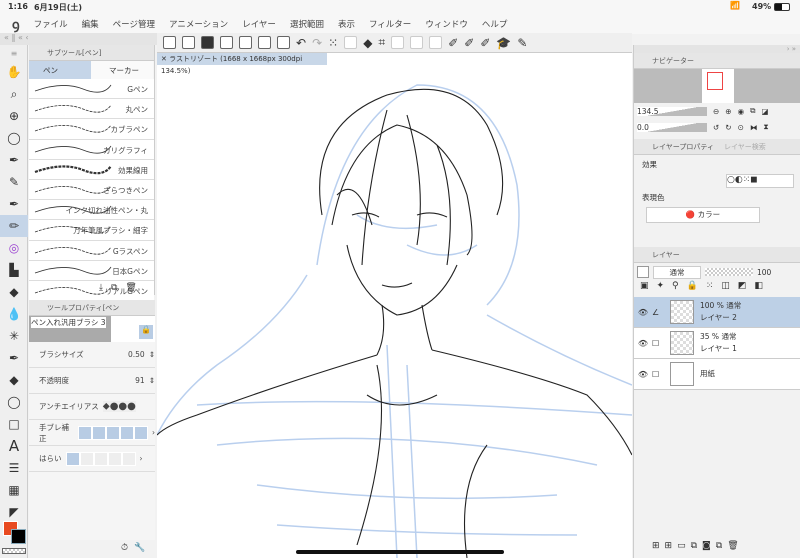 The height and width of the screenshot is (558, 800). I want to click on brush-item: Gラスペン, so click(91, 250).